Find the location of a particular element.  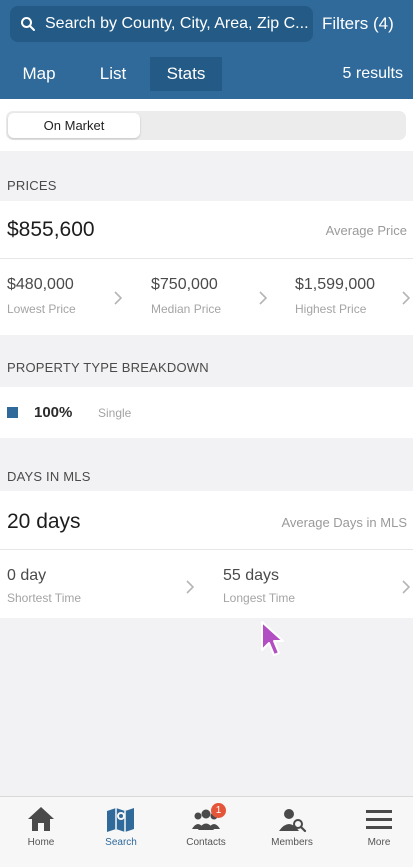

average-price-value: $855,600 is located at coordinates (51, 229).